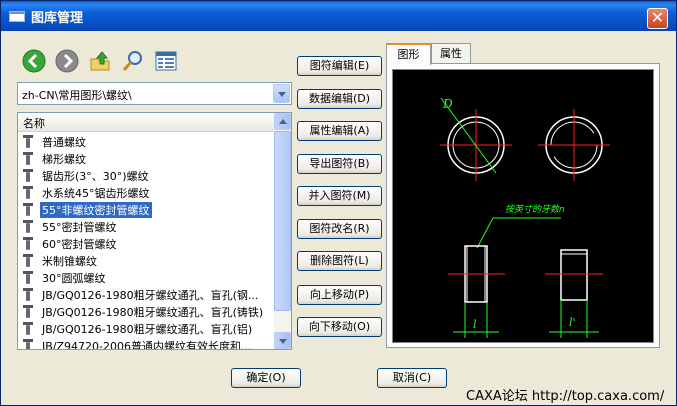 This screenshot has width=677, height=406. What do you see at coordinates (339, 66) in the screenshot?
I see `edit-symbol-button: 图符编辑(E)` at bounding box center [339, 66].